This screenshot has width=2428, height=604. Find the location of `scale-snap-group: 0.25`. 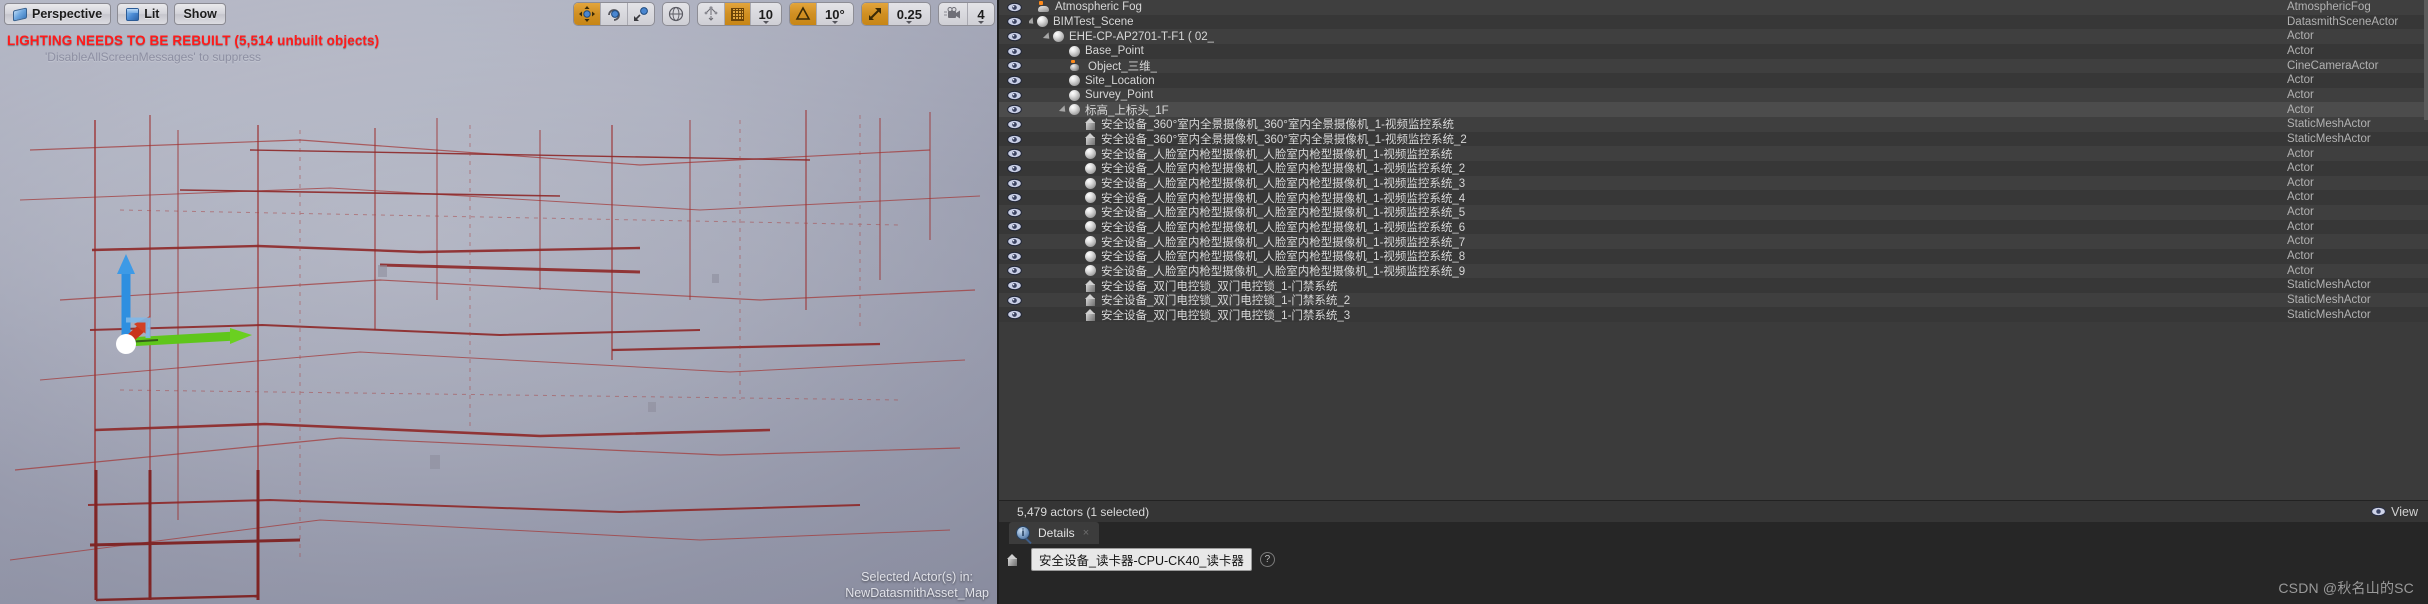

scale-snap-group: 0.25 is located at coordinates (895, 14).